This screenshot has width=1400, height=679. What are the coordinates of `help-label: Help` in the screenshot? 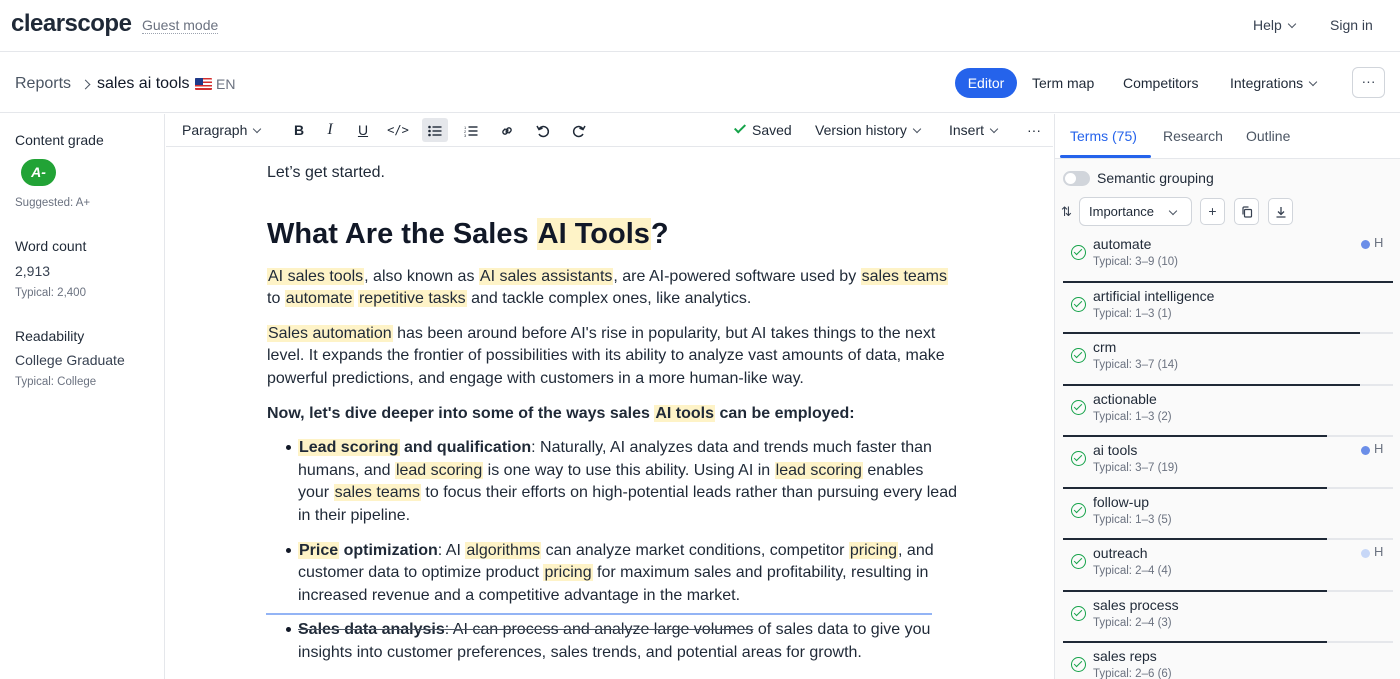 It's located at (1267, 25).